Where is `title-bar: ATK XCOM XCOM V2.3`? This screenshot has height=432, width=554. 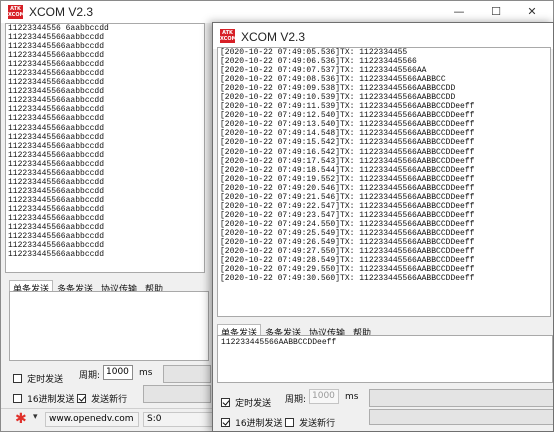 title-bar: ATK XCOM XCOM V2.3 is located at coordinates (383, 36).